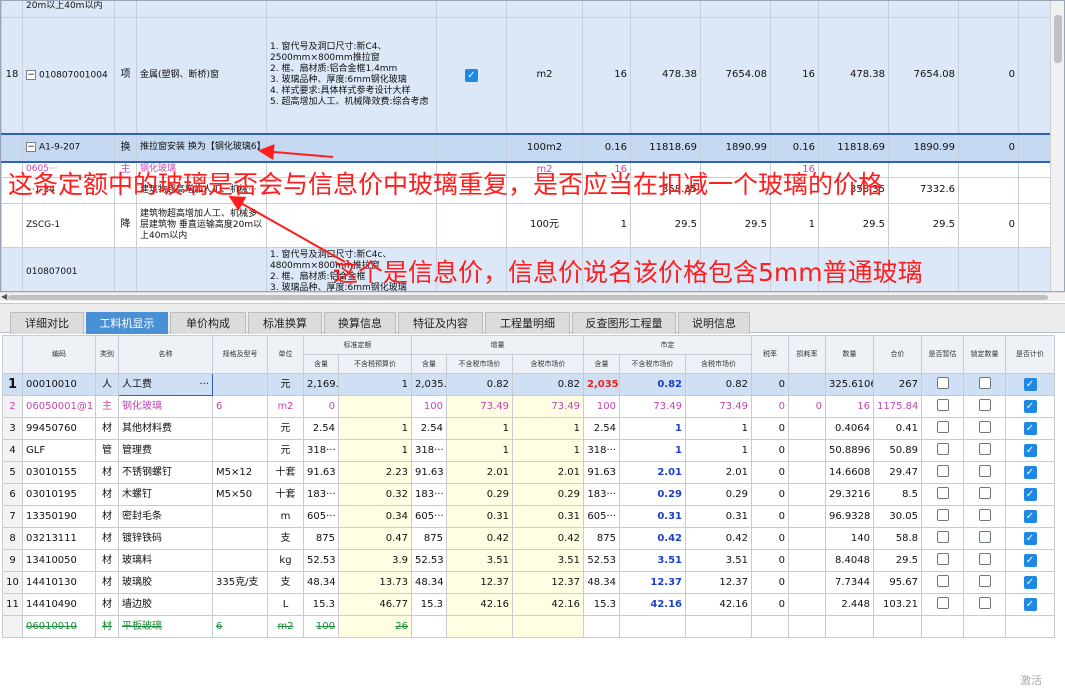 The height and width of the screenshot is (688, 1065). What do you see at coordinates (850, 355) in the screenshot?
I see `column-header: 数量` at bounding box center [850, 355].